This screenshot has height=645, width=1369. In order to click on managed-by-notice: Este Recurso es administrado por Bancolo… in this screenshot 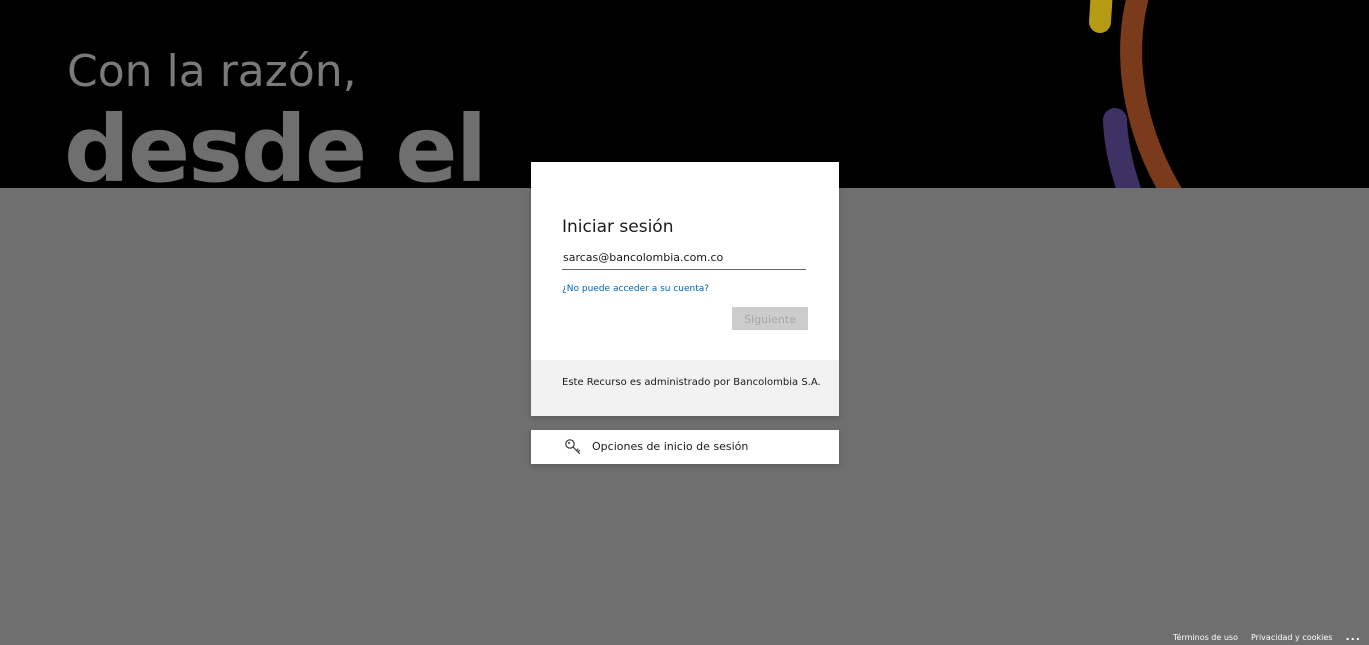, I will do `click(691, 382)`.